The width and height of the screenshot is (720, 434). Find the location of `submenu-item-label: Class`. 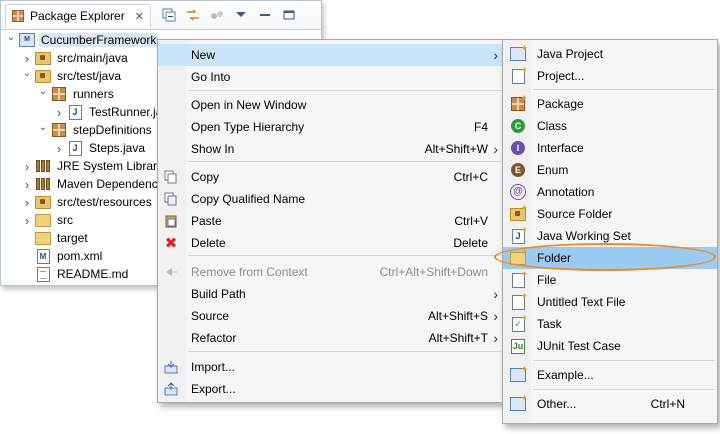

submenu-item-label: Class is located at coordinates (552, 126).